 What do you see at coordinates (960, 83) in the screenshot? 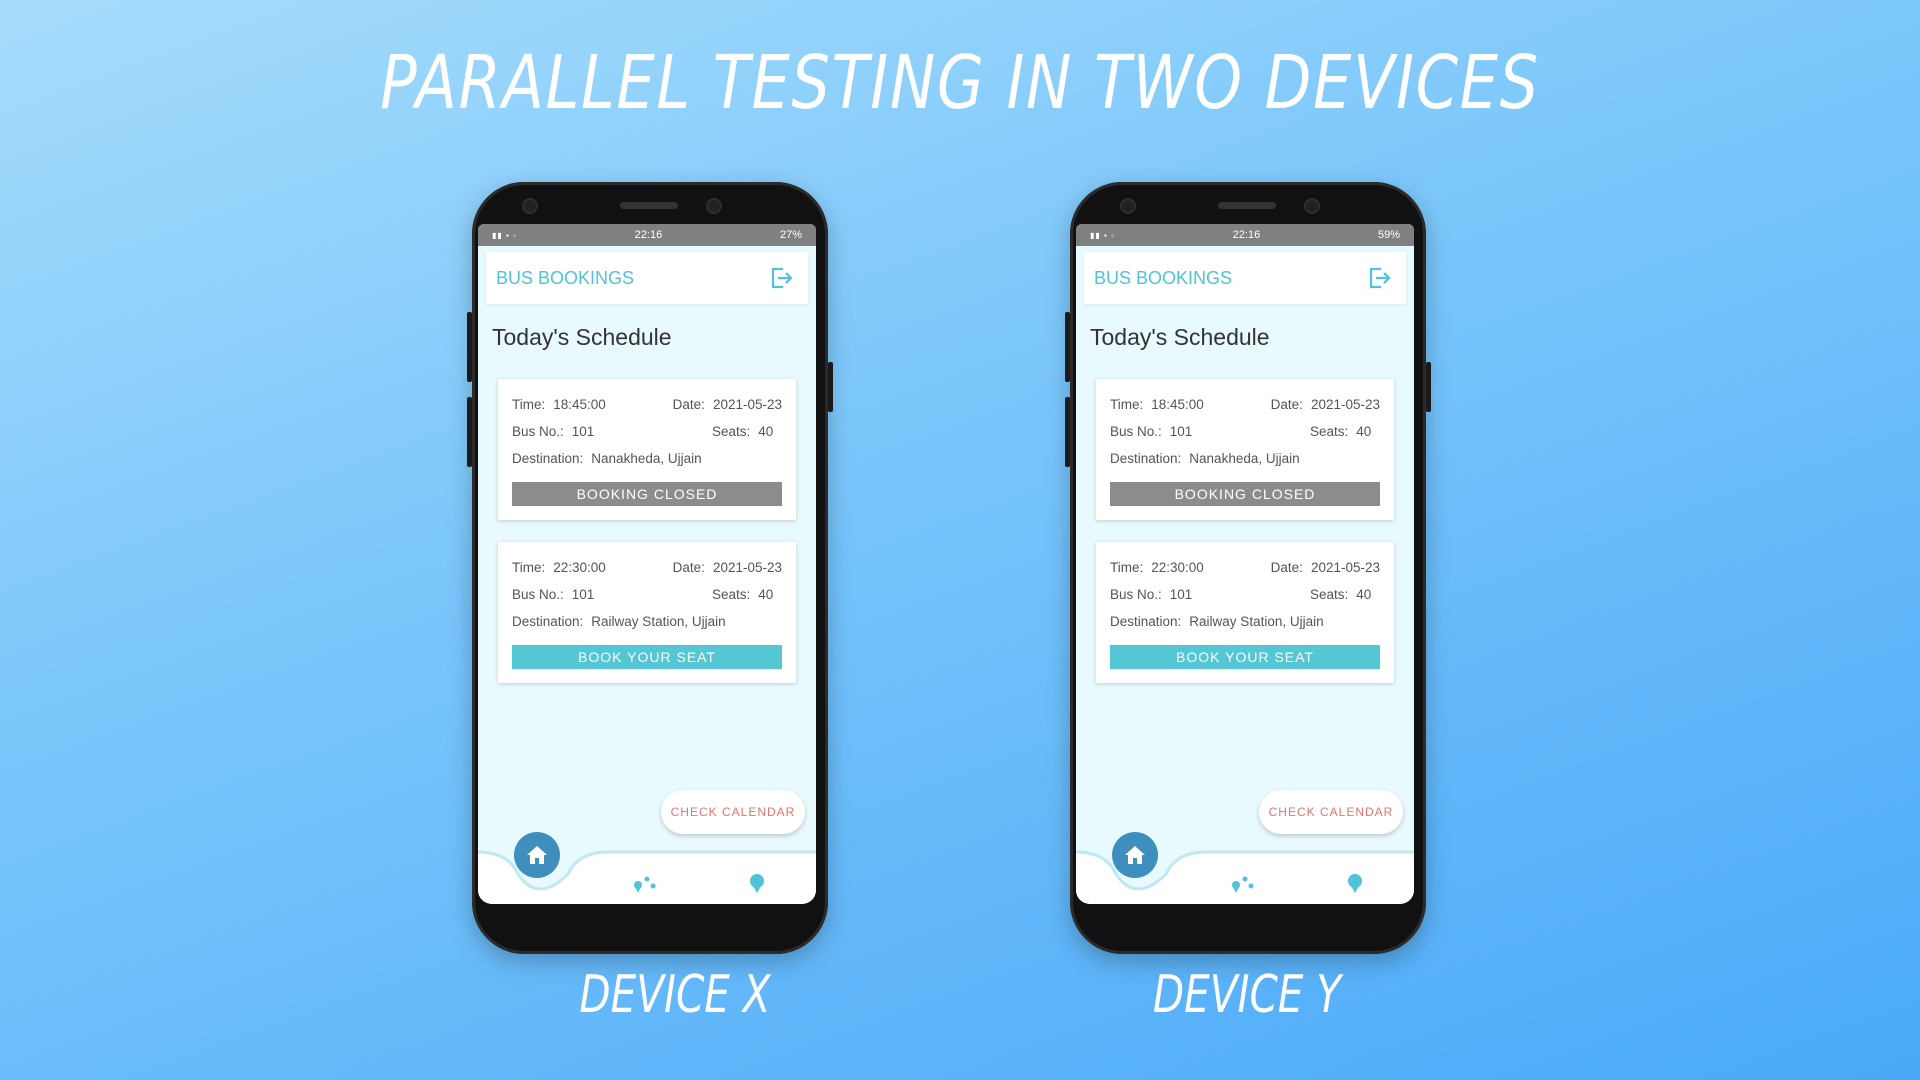
I see `page-title: PARALLEL TESTING IN TWO DEVICES` at bounding box center [960, 83].